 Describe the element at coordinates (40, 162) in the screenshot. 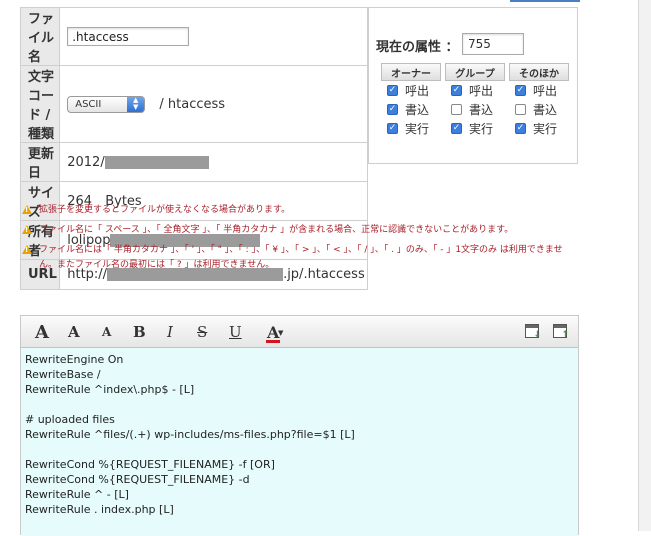

I see `updated-label: 更新日` at that location.